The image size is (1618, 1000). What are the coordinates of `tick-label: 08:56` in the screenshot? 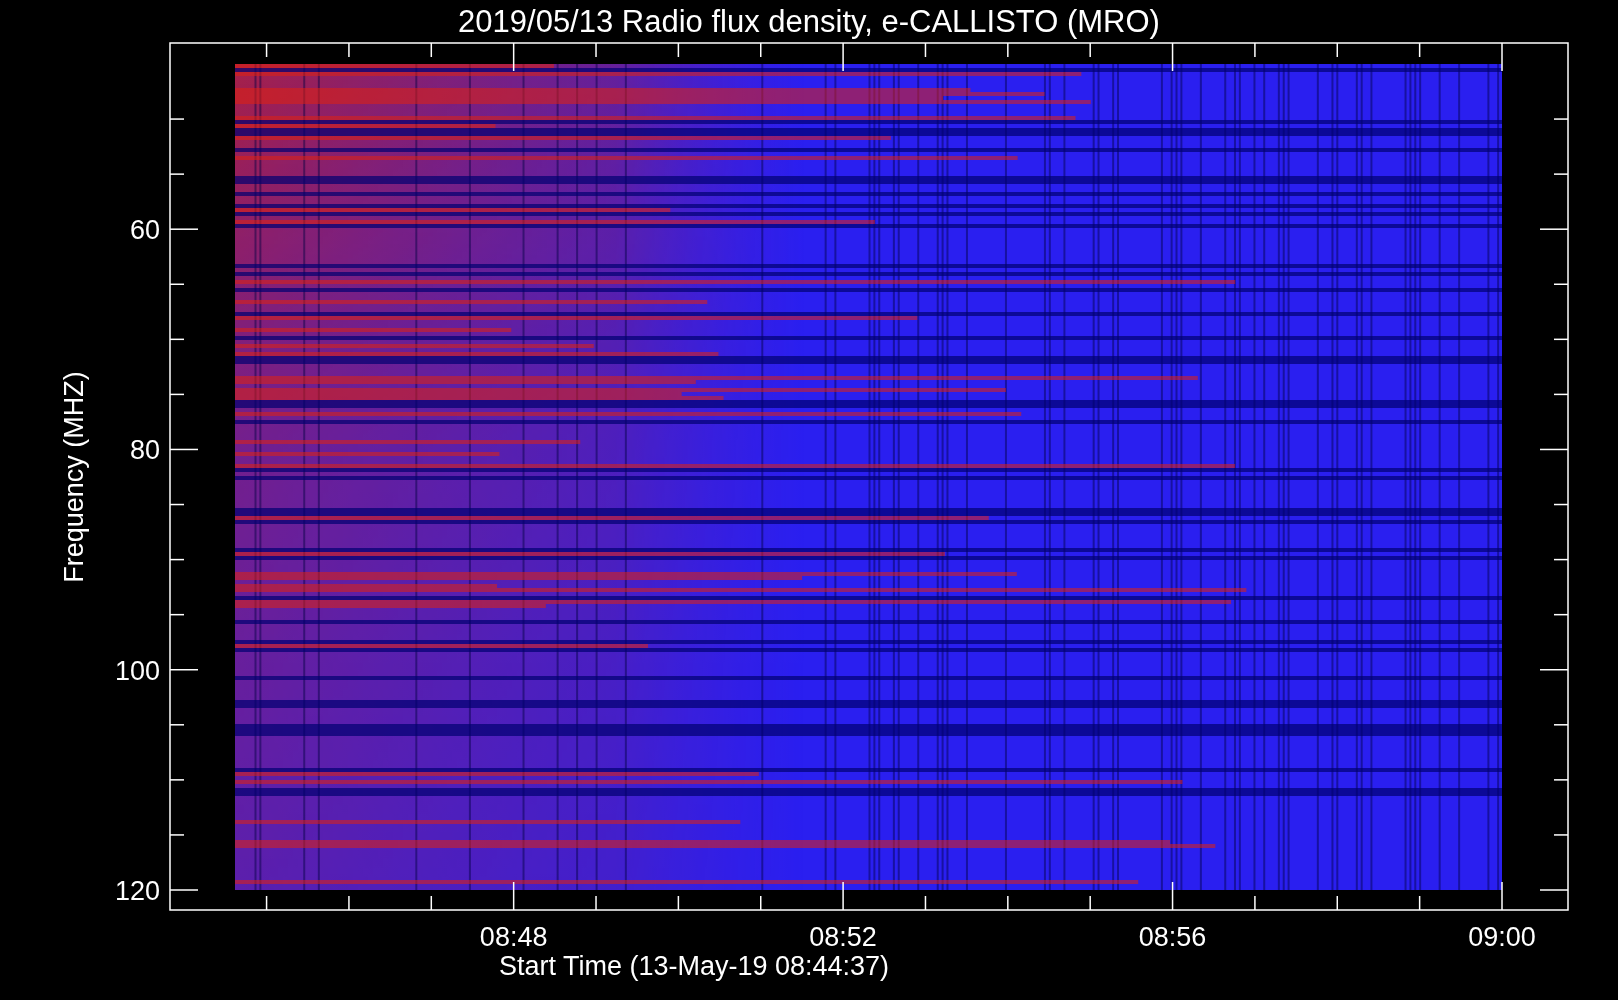 It's located at (1172, 937).